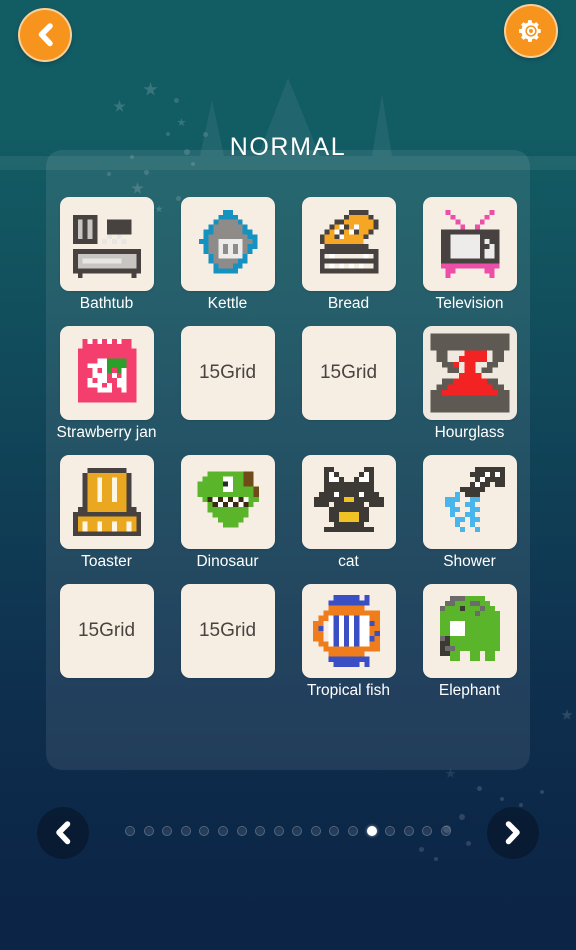  What do you see at coordinates (348, 690) in the screenshot?
I see `level-label: Tropical fish` at bounding box center [348, 690].